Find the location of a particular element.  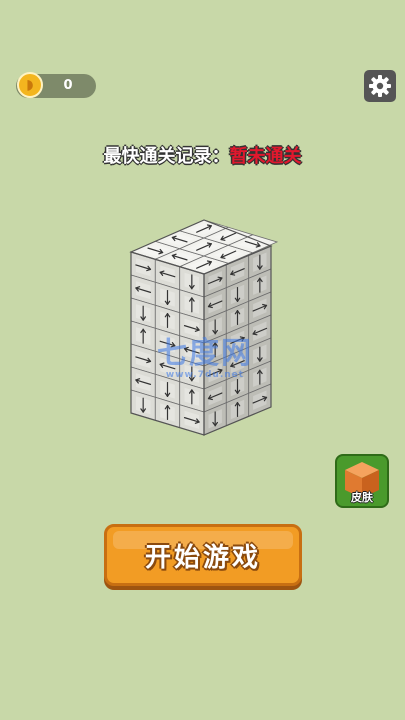

skin-label: 皮肤 is located at coordinates (362, 497).